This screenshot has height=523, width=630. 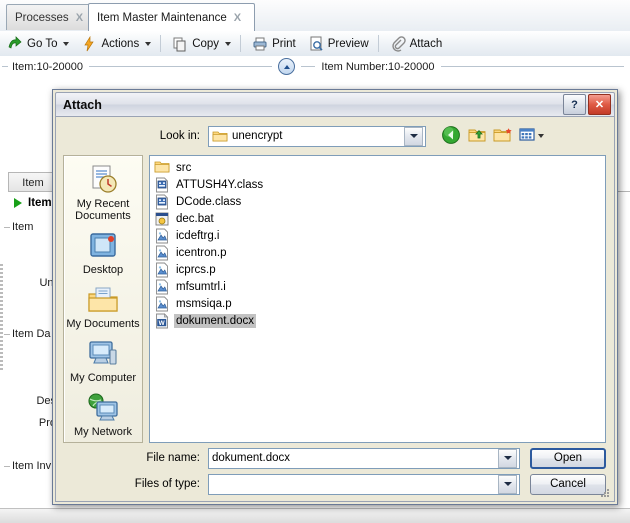 I want to click on breadcrumb: Item:10-20000 Item Number:10-20000, so click(x=315, y=67).